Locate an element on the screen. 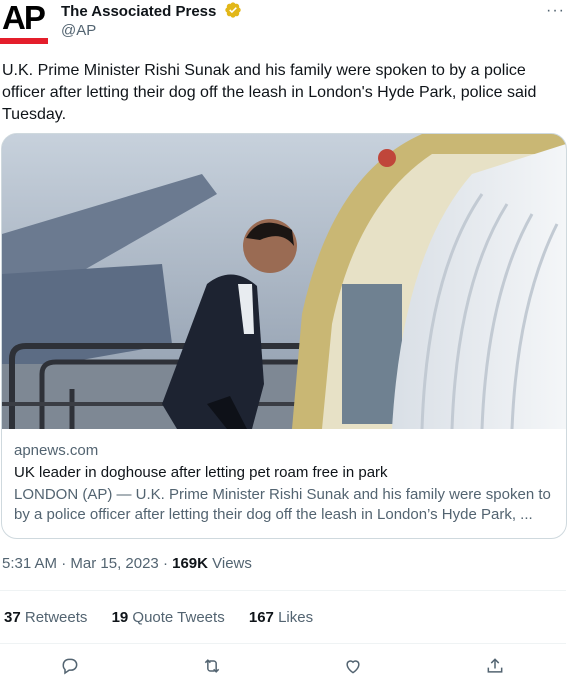 This screenshot has width=579, height=681. tweet-stats: 37 Retweets 19 Quote Tweets 167 Likes is located at coordinates (168, 617).